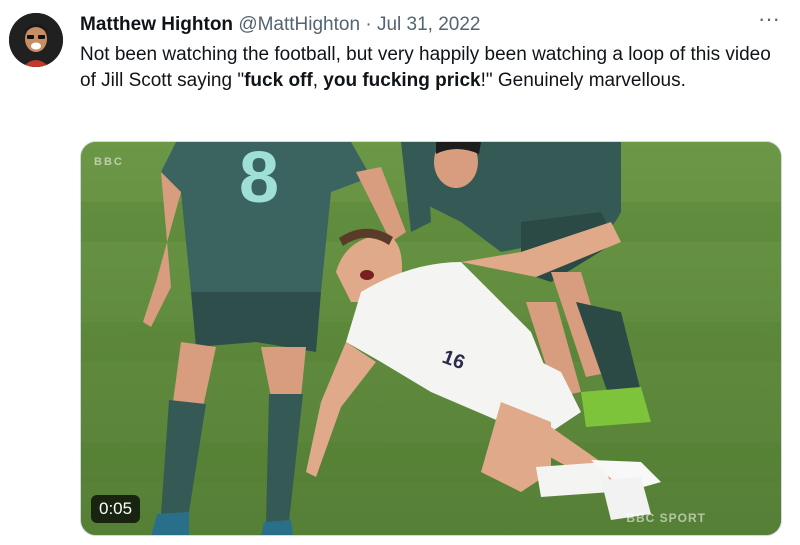 Image resolution: width=800 pixels, height=545 pixels. Describe the element at coordinates (299, 24) in the screenshot. I see `author-handle: @MattHighton` at that location.